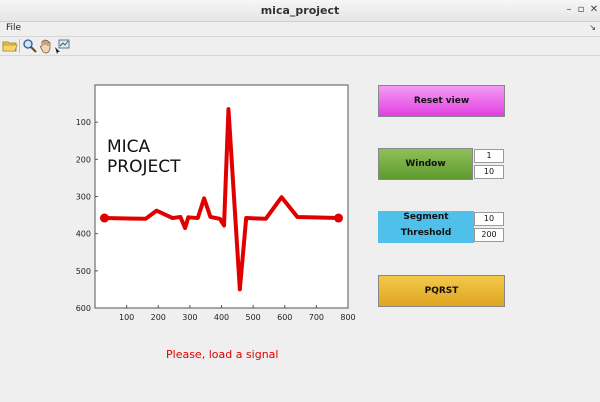  I want to click on threshold-field: 200, so click(489, 235).